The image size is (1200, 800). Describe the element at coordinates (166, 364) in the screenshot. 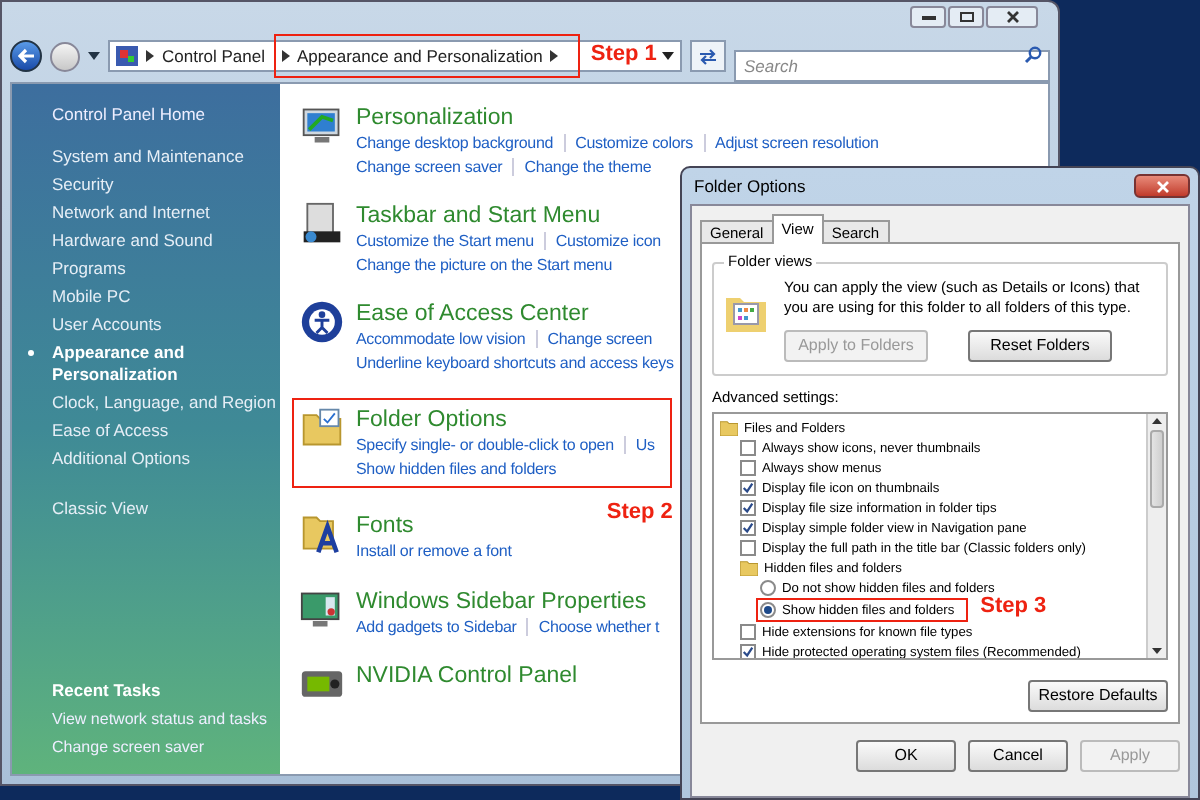

I see `sidebar-link: Appearance and Personalization` at that location.